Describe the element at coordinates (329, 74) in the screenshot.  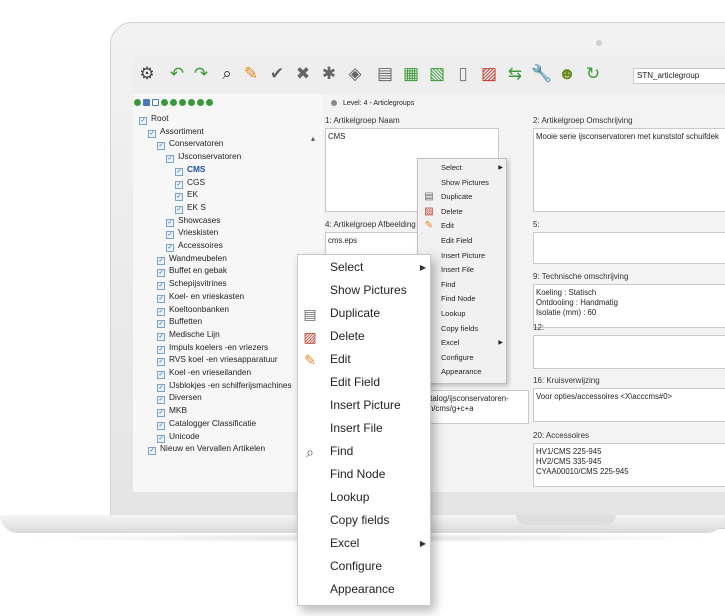
I see `asterisk-icon: ✱` at that location.